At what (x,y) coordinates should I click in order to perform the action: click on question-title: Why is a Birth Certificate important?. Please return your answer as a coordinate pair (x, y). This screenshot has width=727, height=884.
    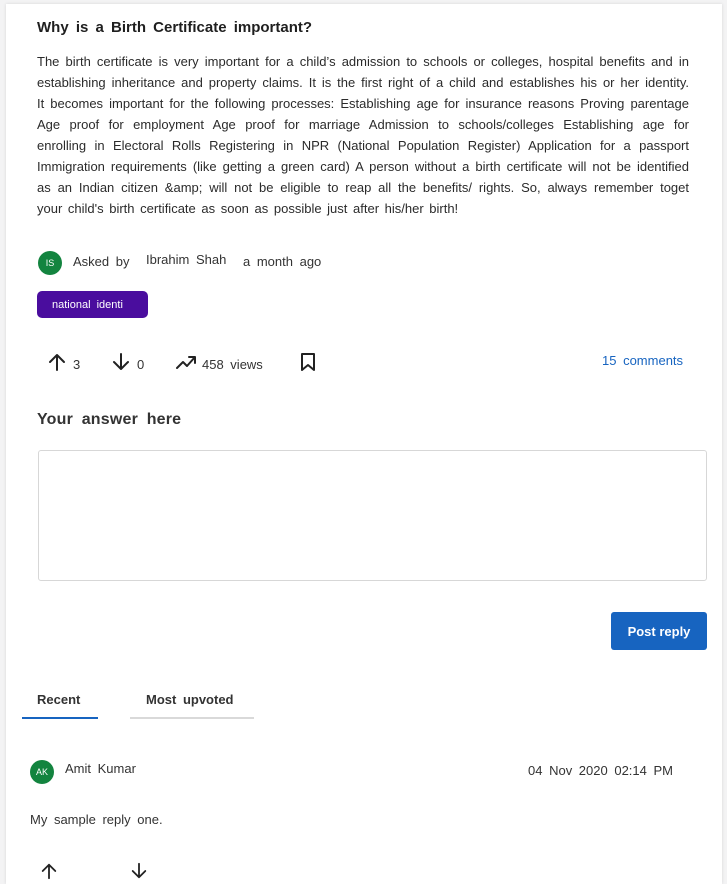
    Looking at the image, I should click on (175, 27).